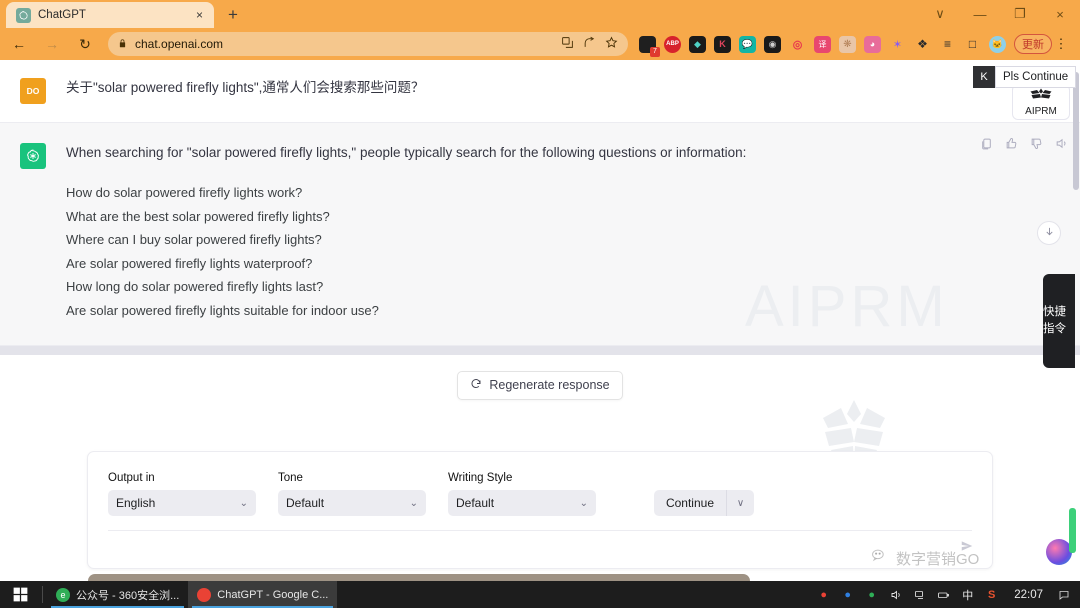 The height and width of the screenshot is (608, 1080). What do you see at coordinates (567, 44) in the screenshot?
I see `translate-icon` at bounding box center [567, 44].